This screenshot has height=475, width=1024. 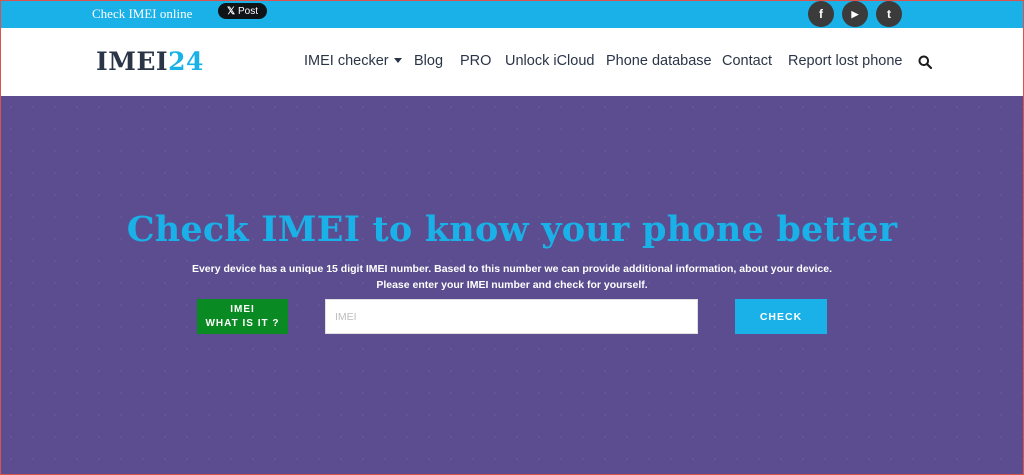 I want to click on imei-button-line-1: IMEI, so click(x=242, y=309).